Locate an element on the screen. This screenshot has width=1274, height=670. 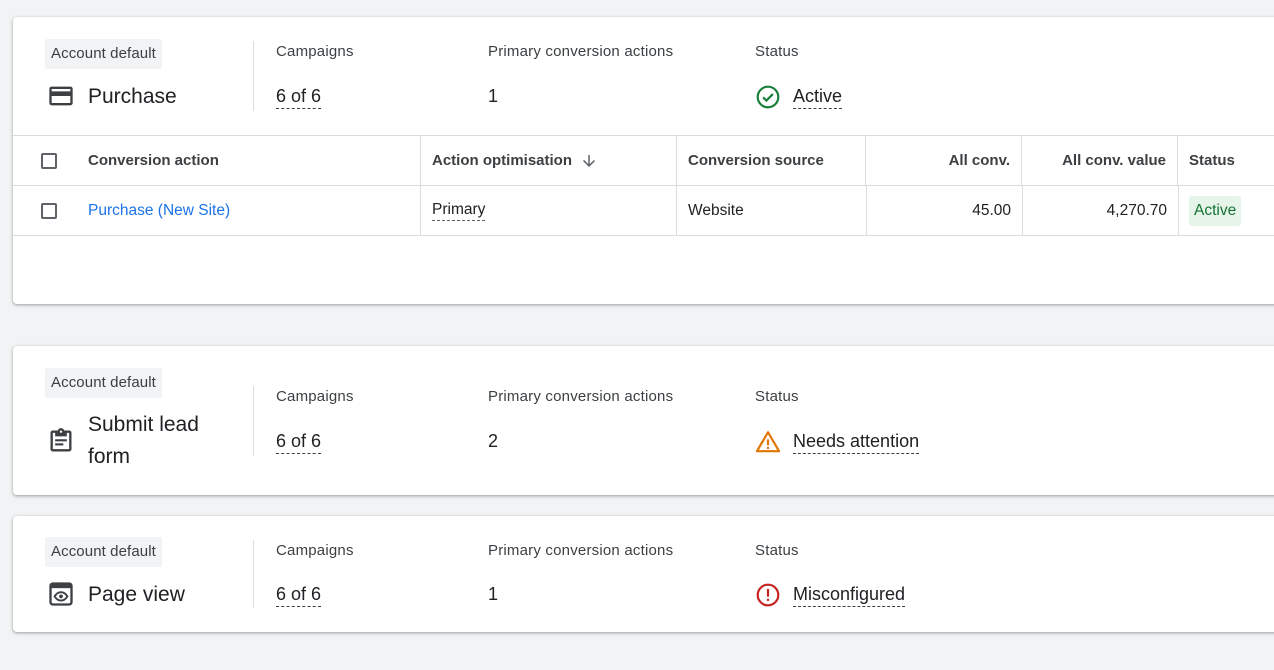
action-optimisation-value: Primary is located at coordinates (459, 211).